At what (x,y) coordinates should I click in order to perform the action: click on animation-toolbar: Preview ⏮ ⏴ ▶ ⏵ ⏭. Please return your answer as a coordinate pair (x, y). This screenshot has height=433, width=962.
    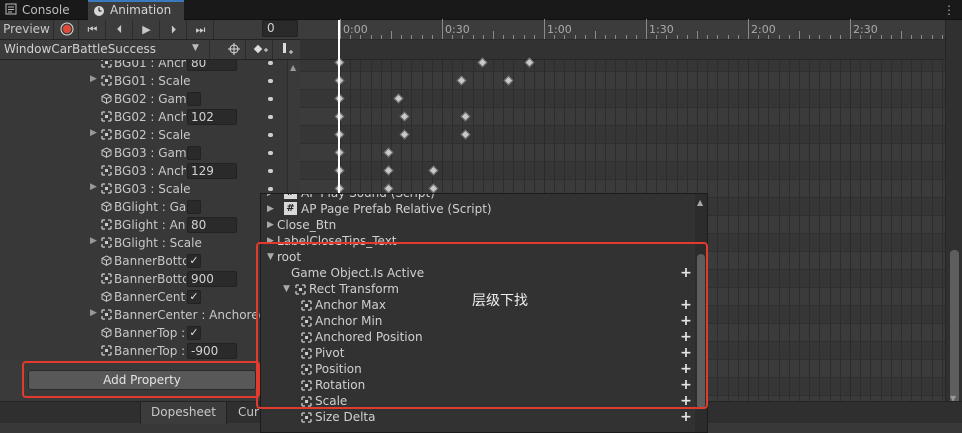
    Looking at the image, I should click on (150, 30).